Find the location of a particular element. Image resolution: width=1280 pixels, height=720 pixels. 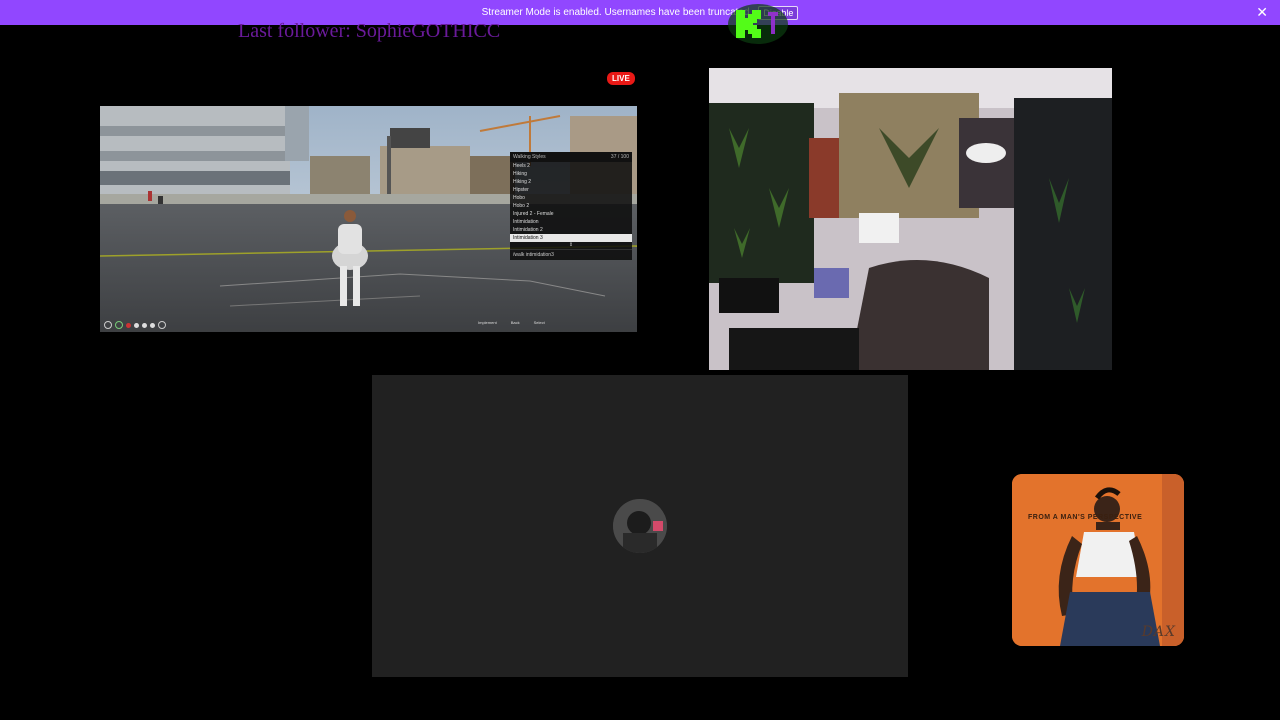

game-hud-left is located at coordinates (135, 325).